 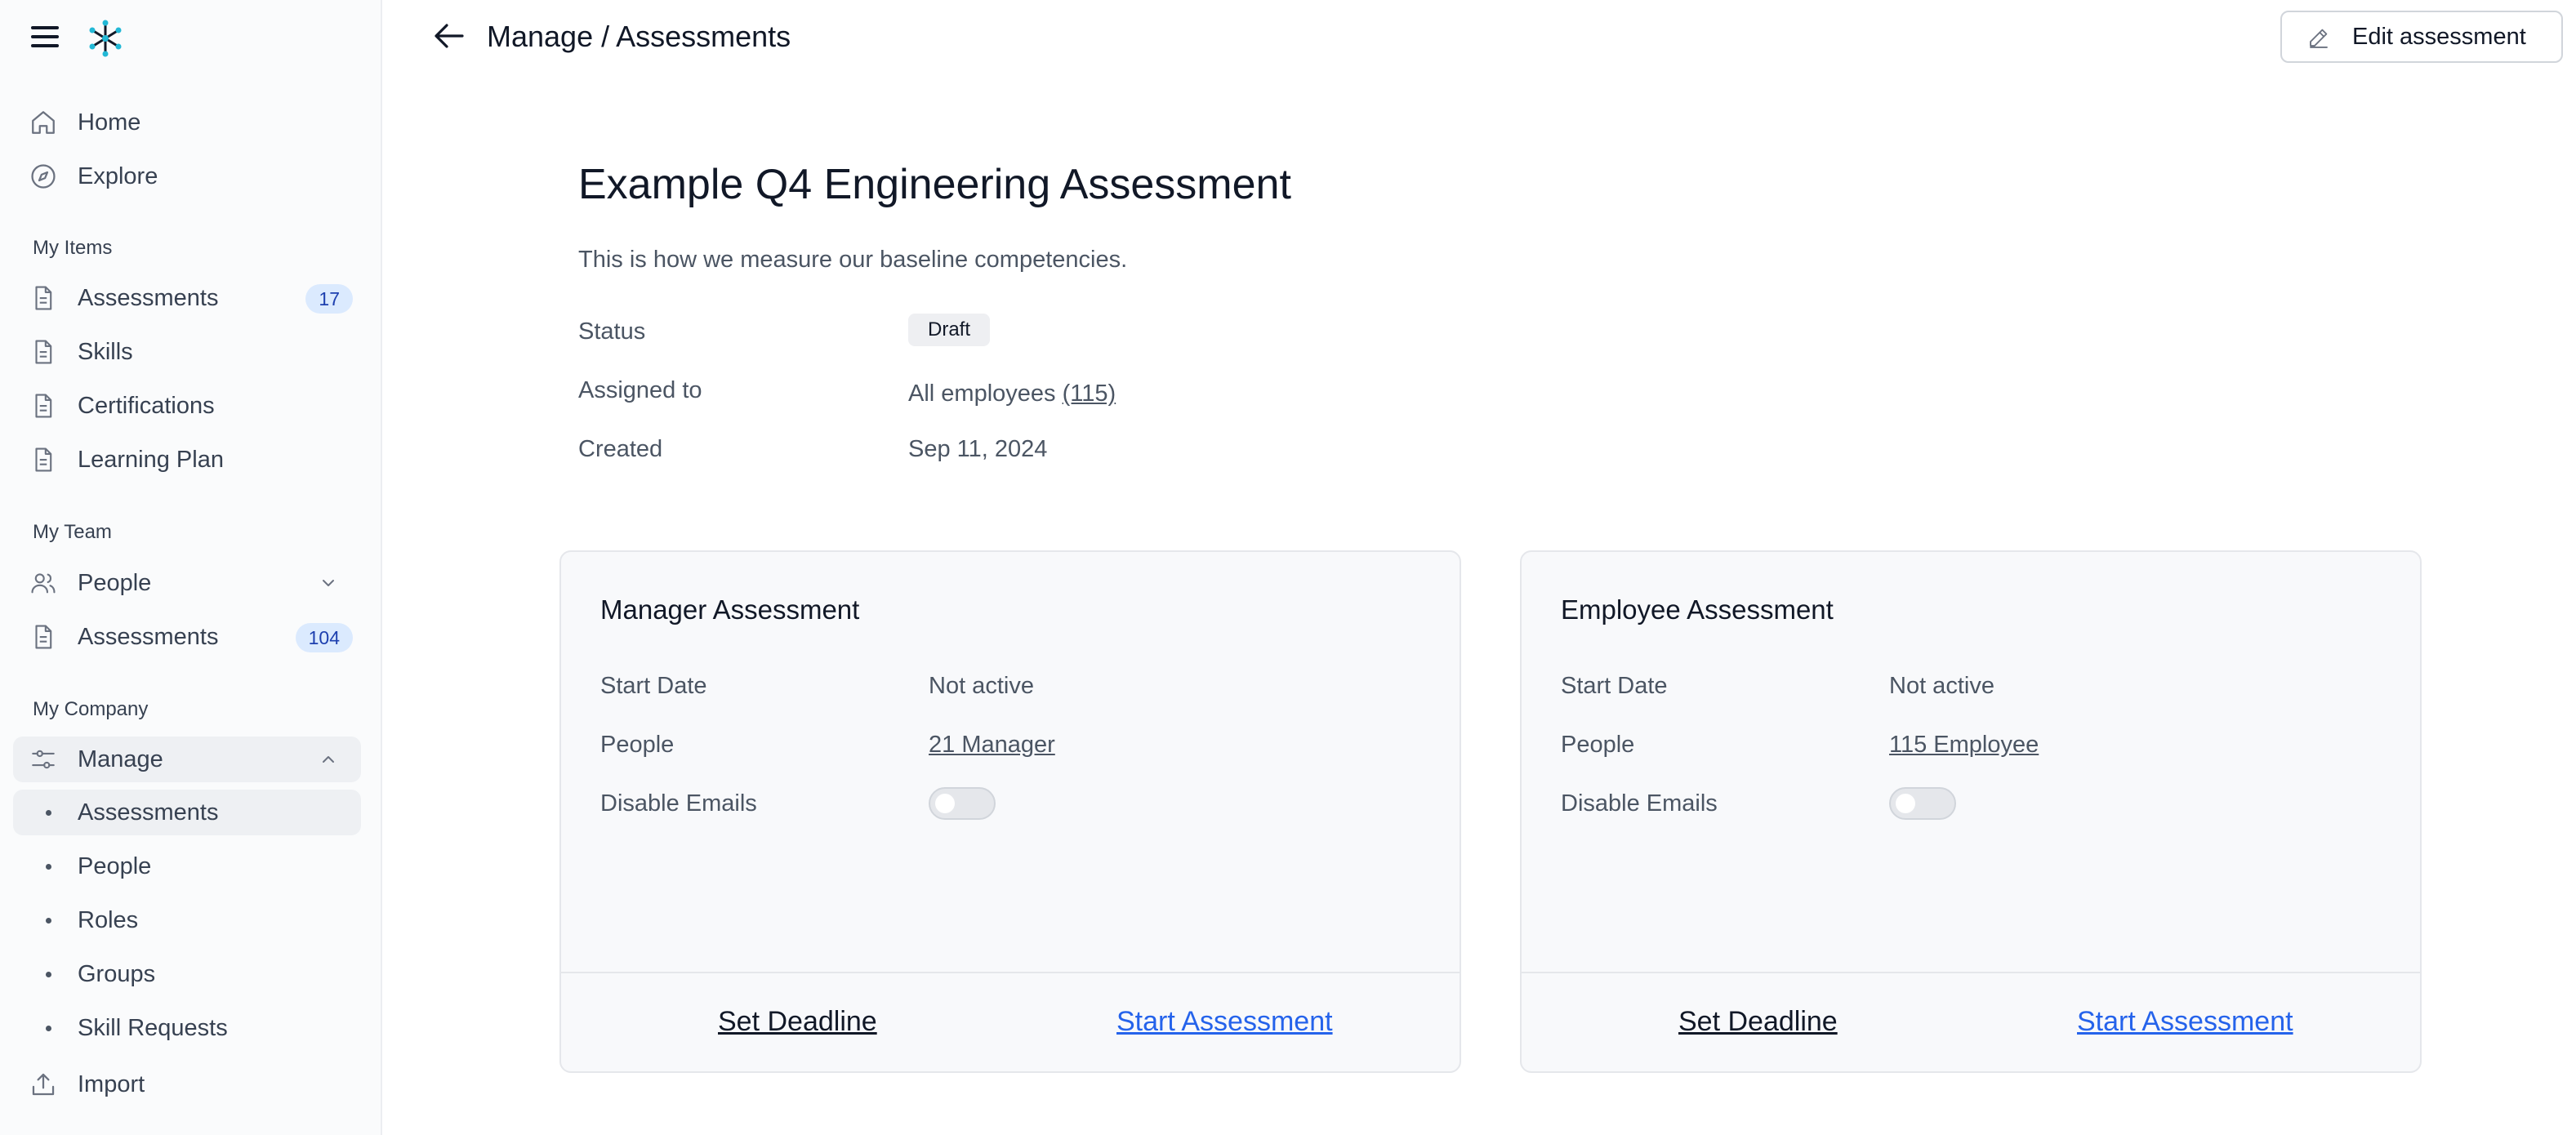 I want to click on people-link: 115 Employee, so click(x=1964, y=745).